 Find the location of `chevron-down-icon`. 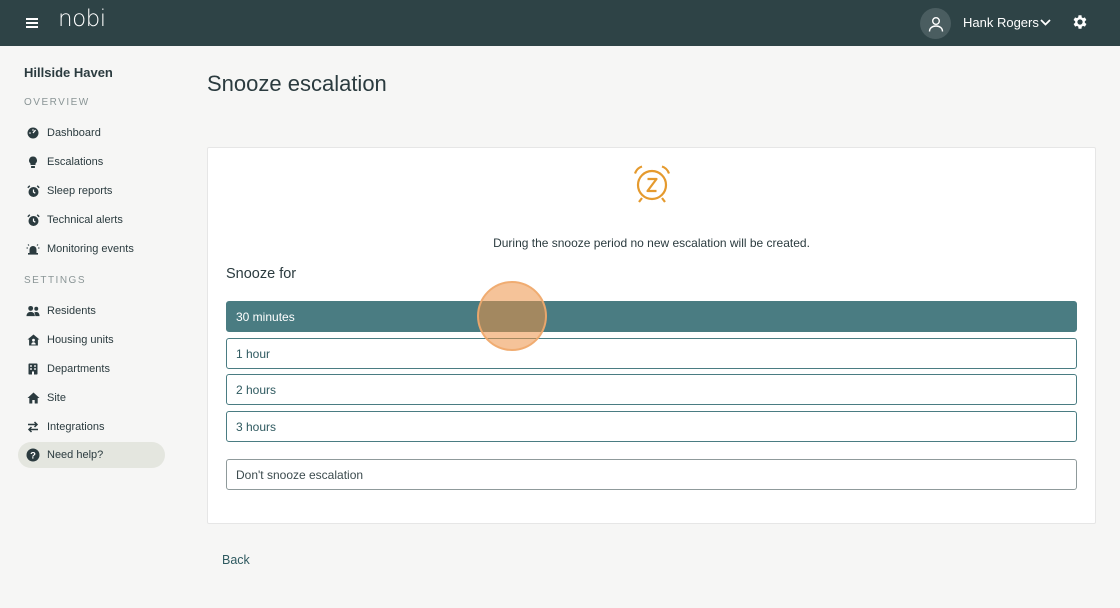

chevron-down-icon is located at coordinates (1045, 25).